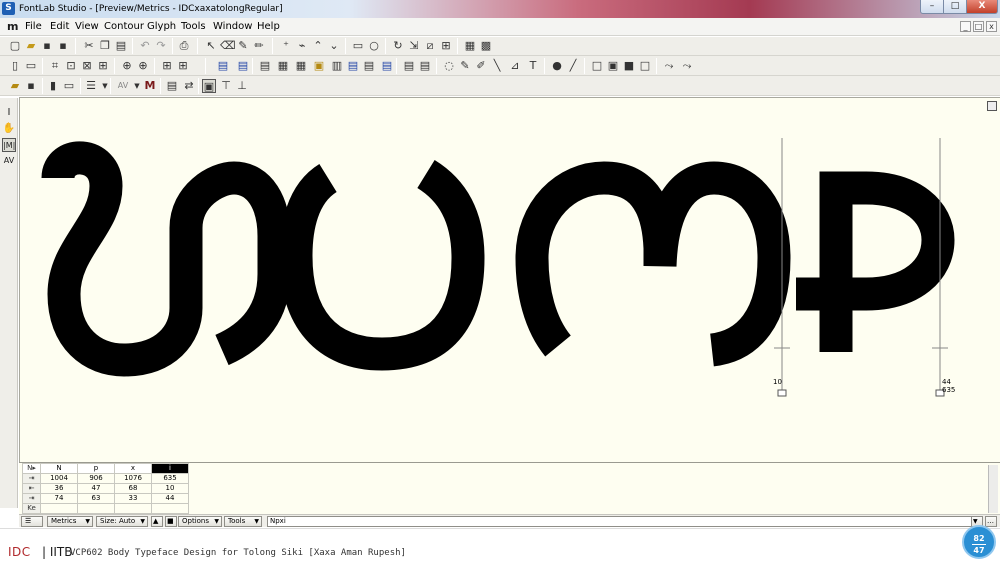 The height and width of the screenshot is (563, 1000). What do you see at coordinates (226, 86) in the screenshot?
I see `metrics-panel-icon: ⊤` at bounding box center [226, 86].